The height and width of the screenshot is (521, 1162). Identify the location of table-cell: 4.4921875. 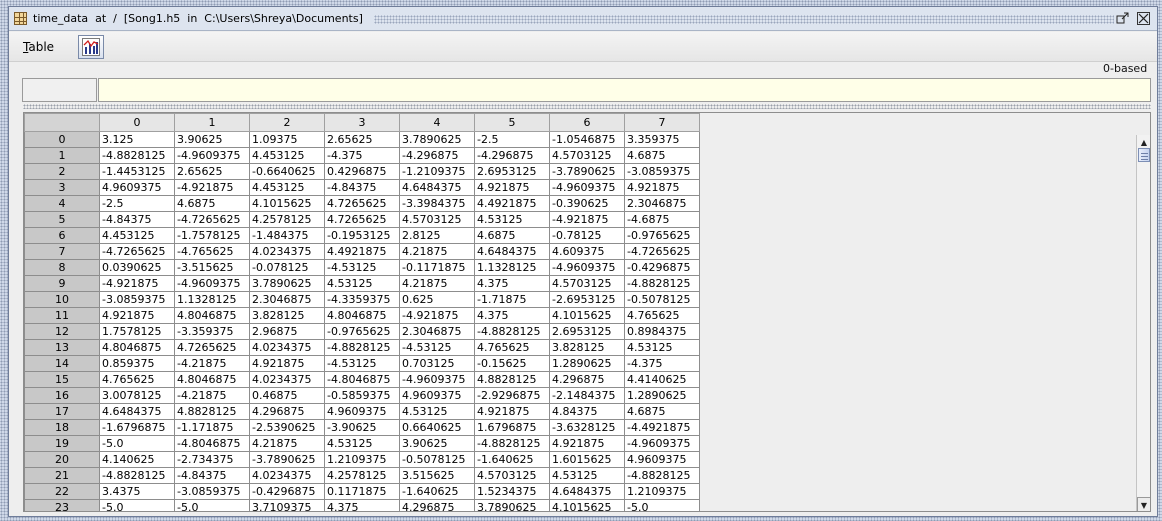
(512, 203).